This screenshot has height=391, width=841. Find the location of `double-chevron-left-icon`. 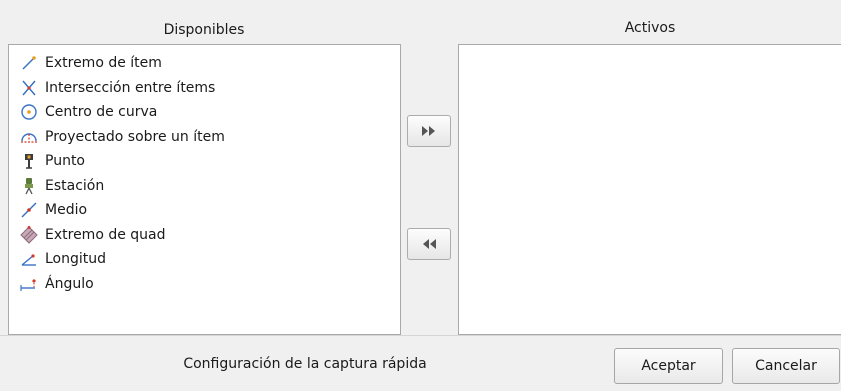

double-chevron-left-icon is located at coordinates (429, 244).